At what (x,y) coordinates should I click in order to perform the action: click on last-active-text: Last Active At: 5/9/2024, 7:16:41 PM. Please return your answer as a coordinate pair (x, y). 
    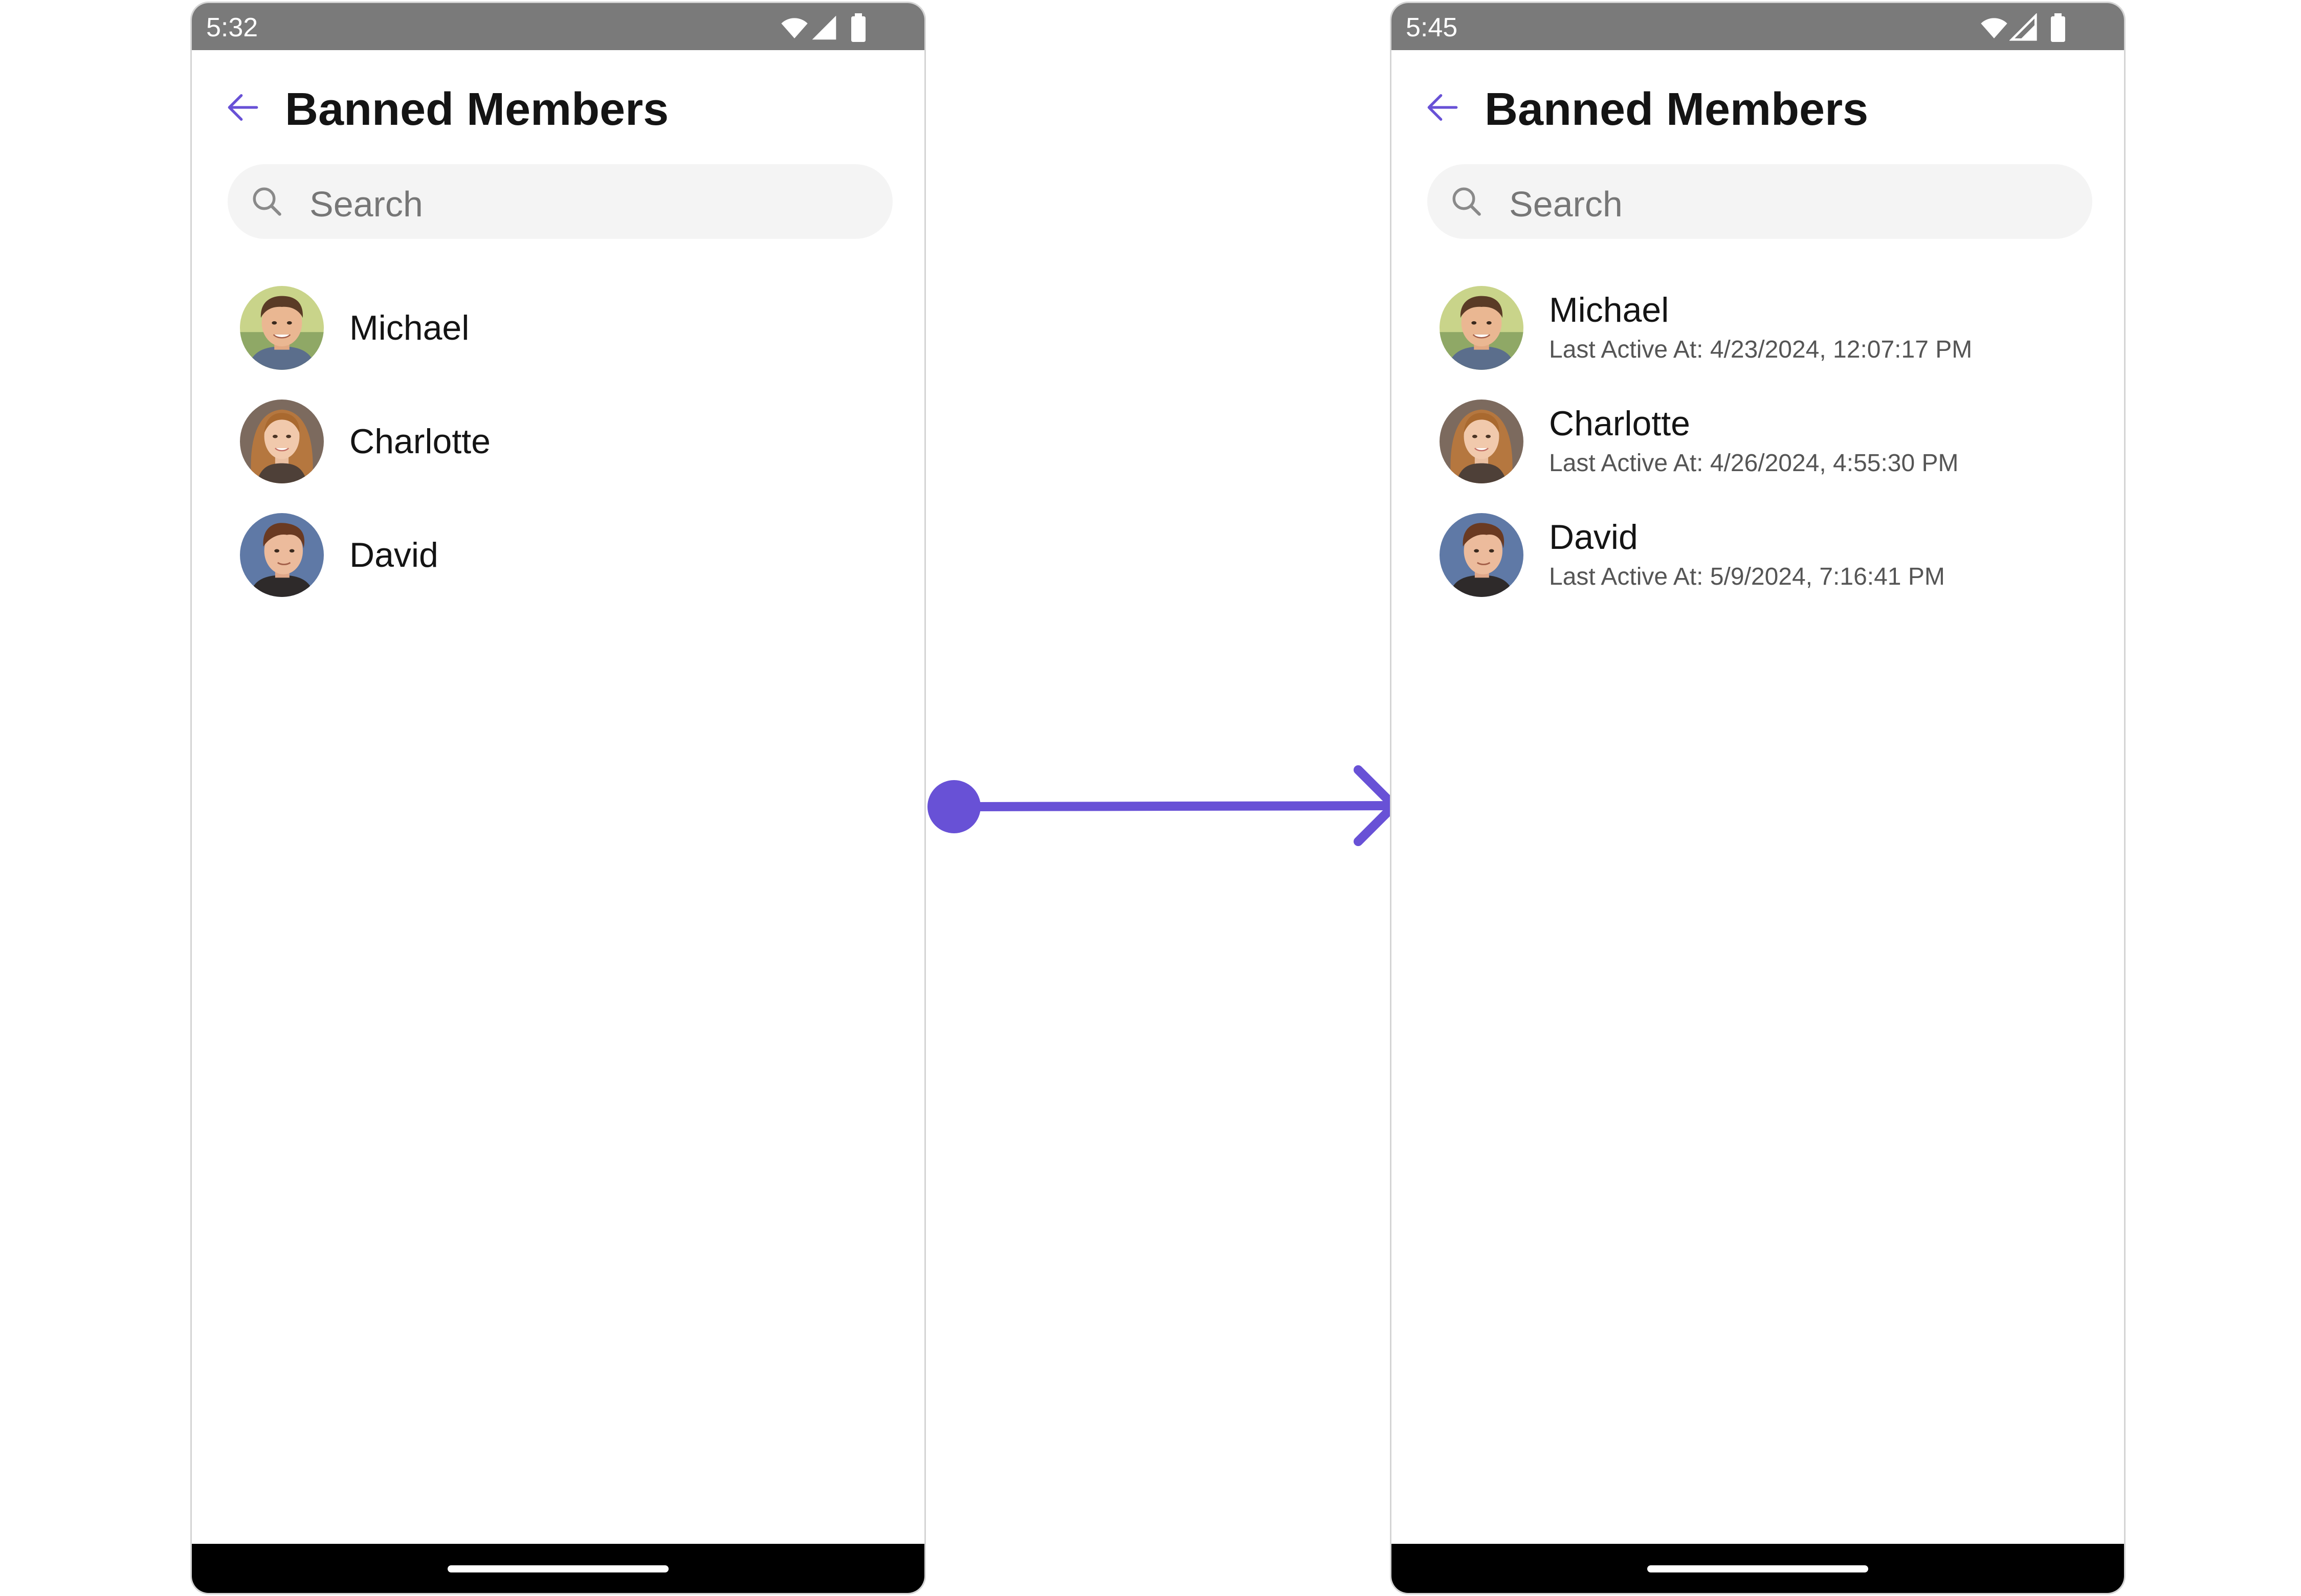
    Looking at the image, I should click on (1747, 576).